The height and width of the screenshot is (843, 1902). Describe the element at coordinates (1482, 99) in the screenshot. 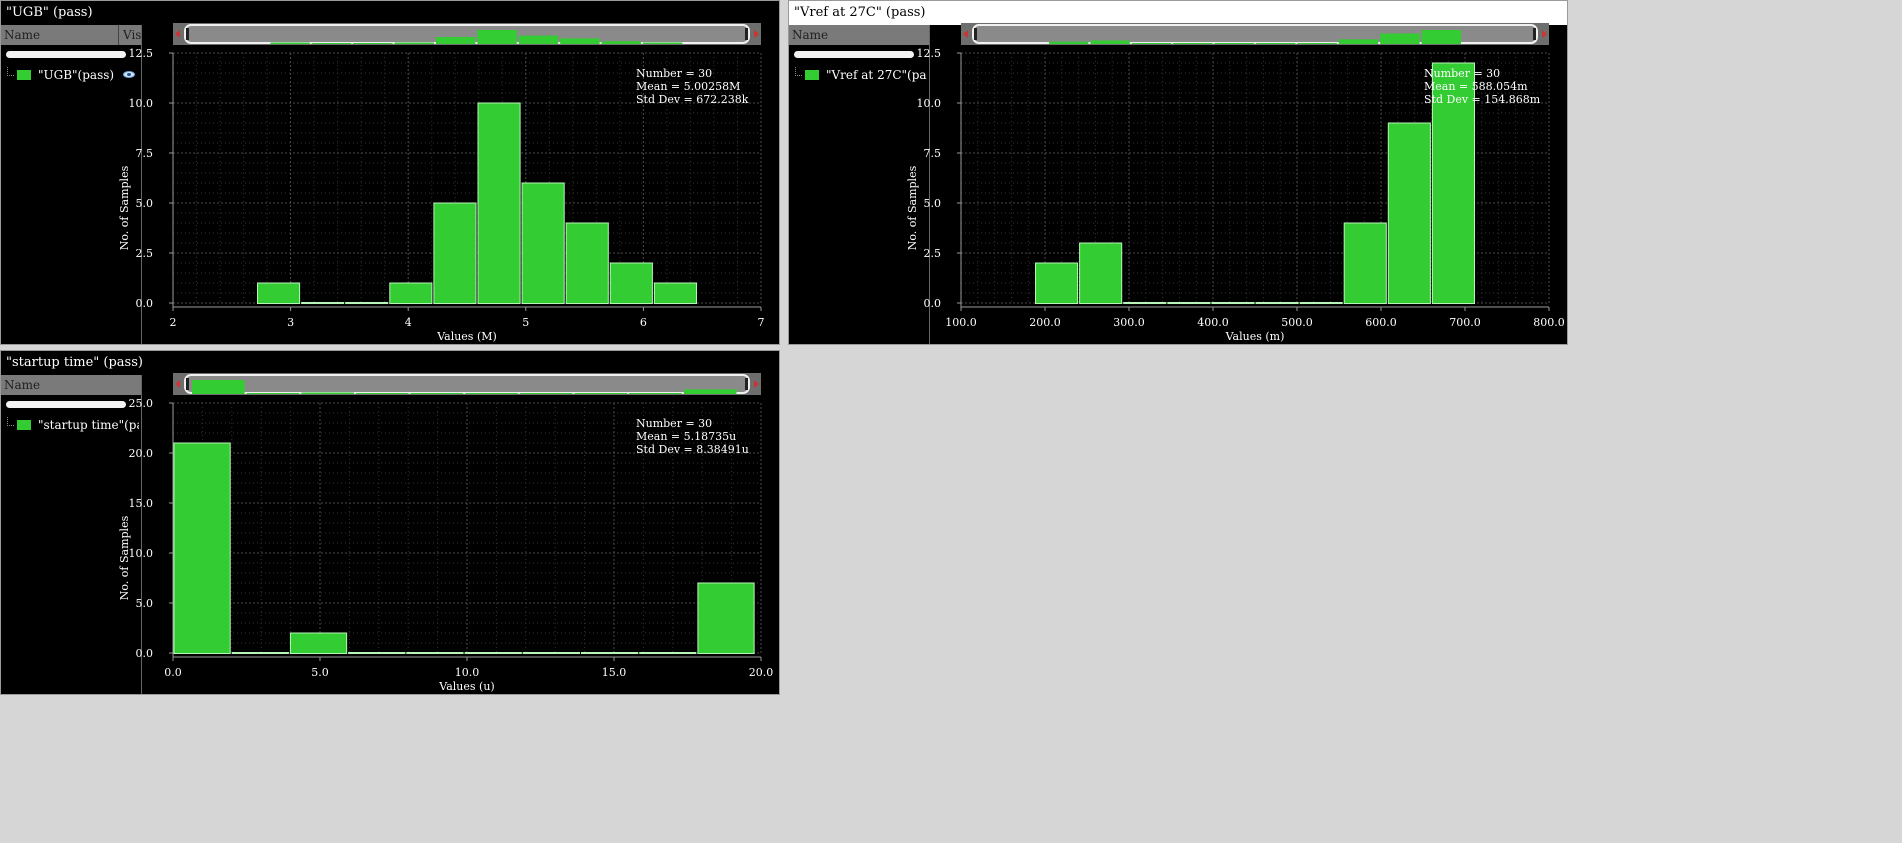

I see `stats-line: Std Dev = 154.868m` at that location.